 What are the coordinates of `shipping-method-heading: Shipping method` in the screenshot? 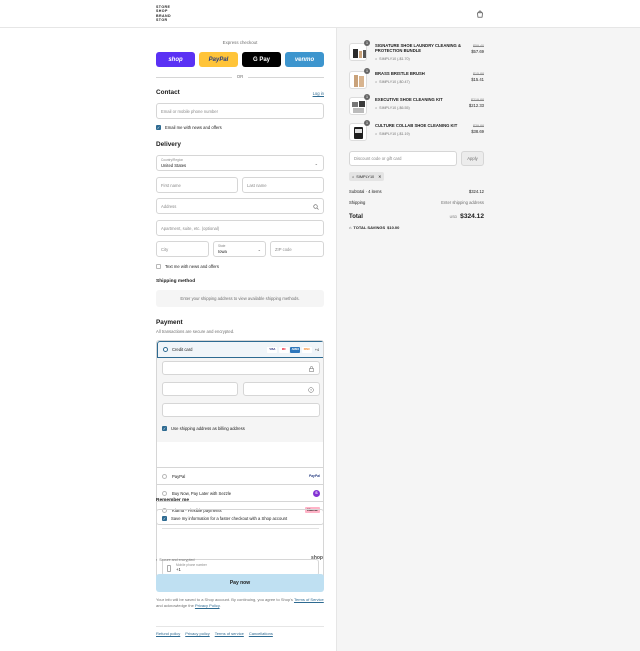 It's located at (176, 281).